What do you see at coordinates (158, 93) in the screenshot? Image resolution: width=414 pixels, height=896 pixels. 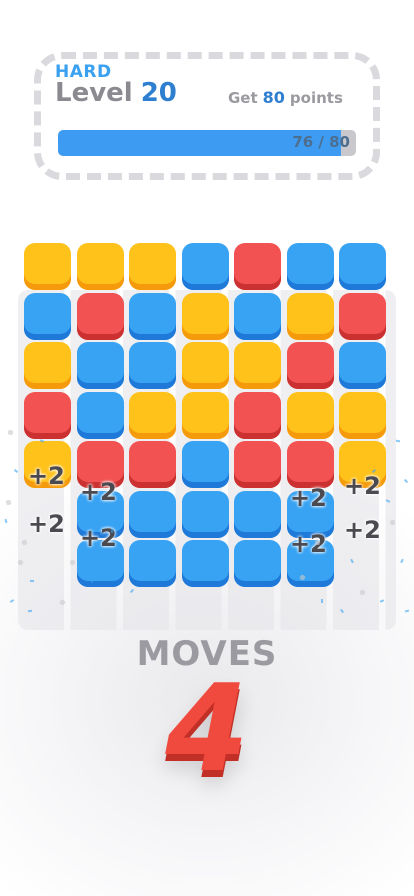 I see `level-number: 20` at bounding box center [158, 93].